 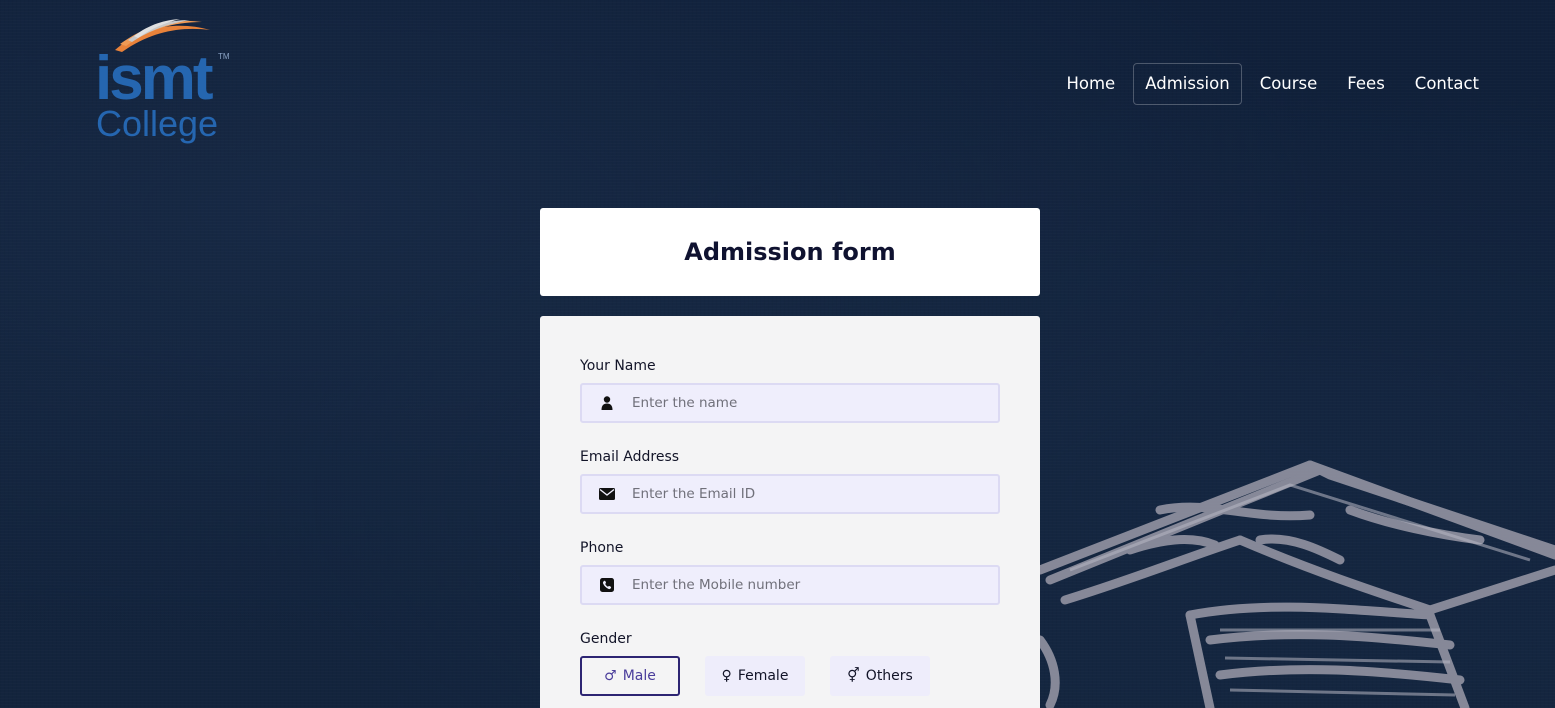 I want to click on email-input-wrapper, so click(x=790, y=494).